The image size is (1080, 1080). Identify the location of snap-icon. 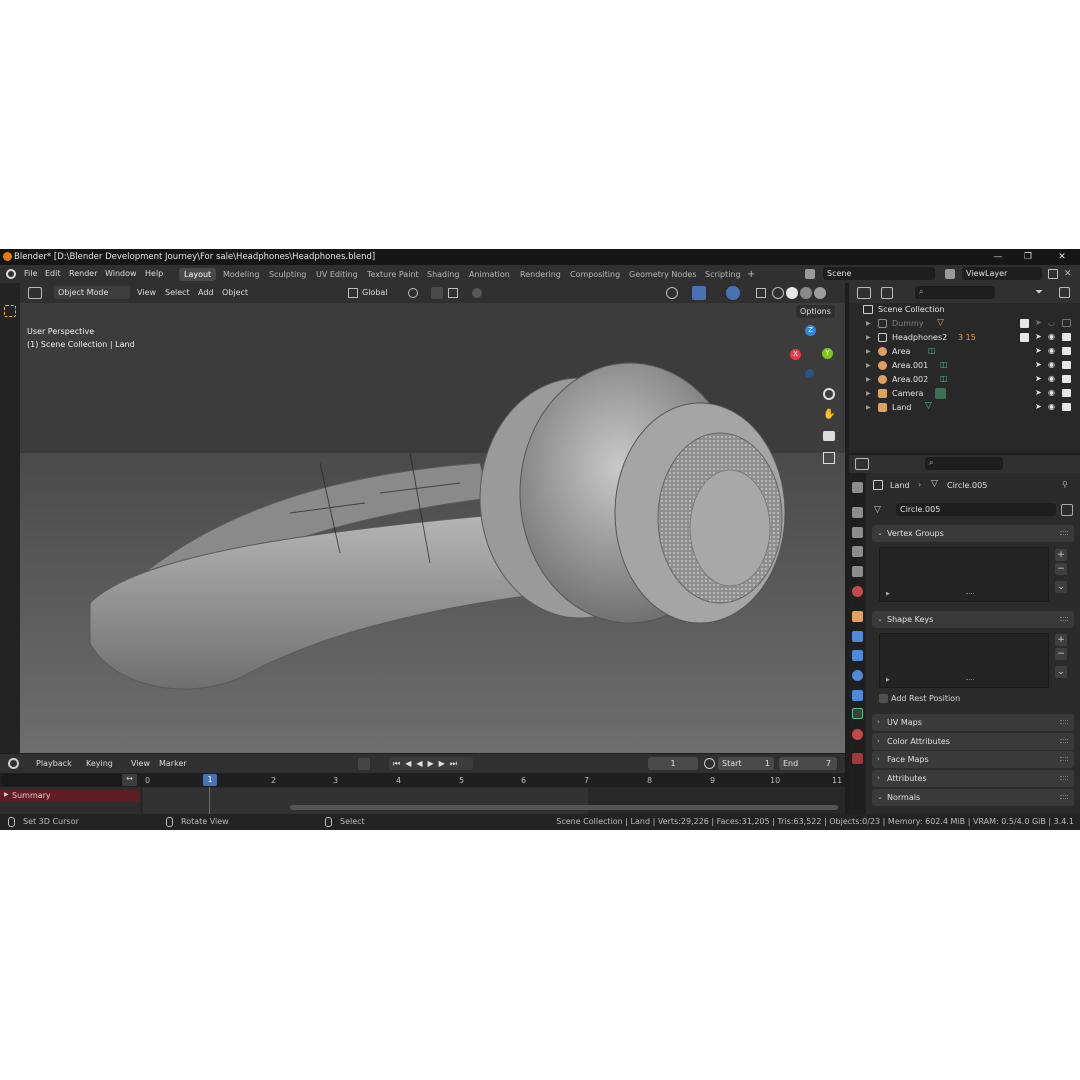
(437, 293).